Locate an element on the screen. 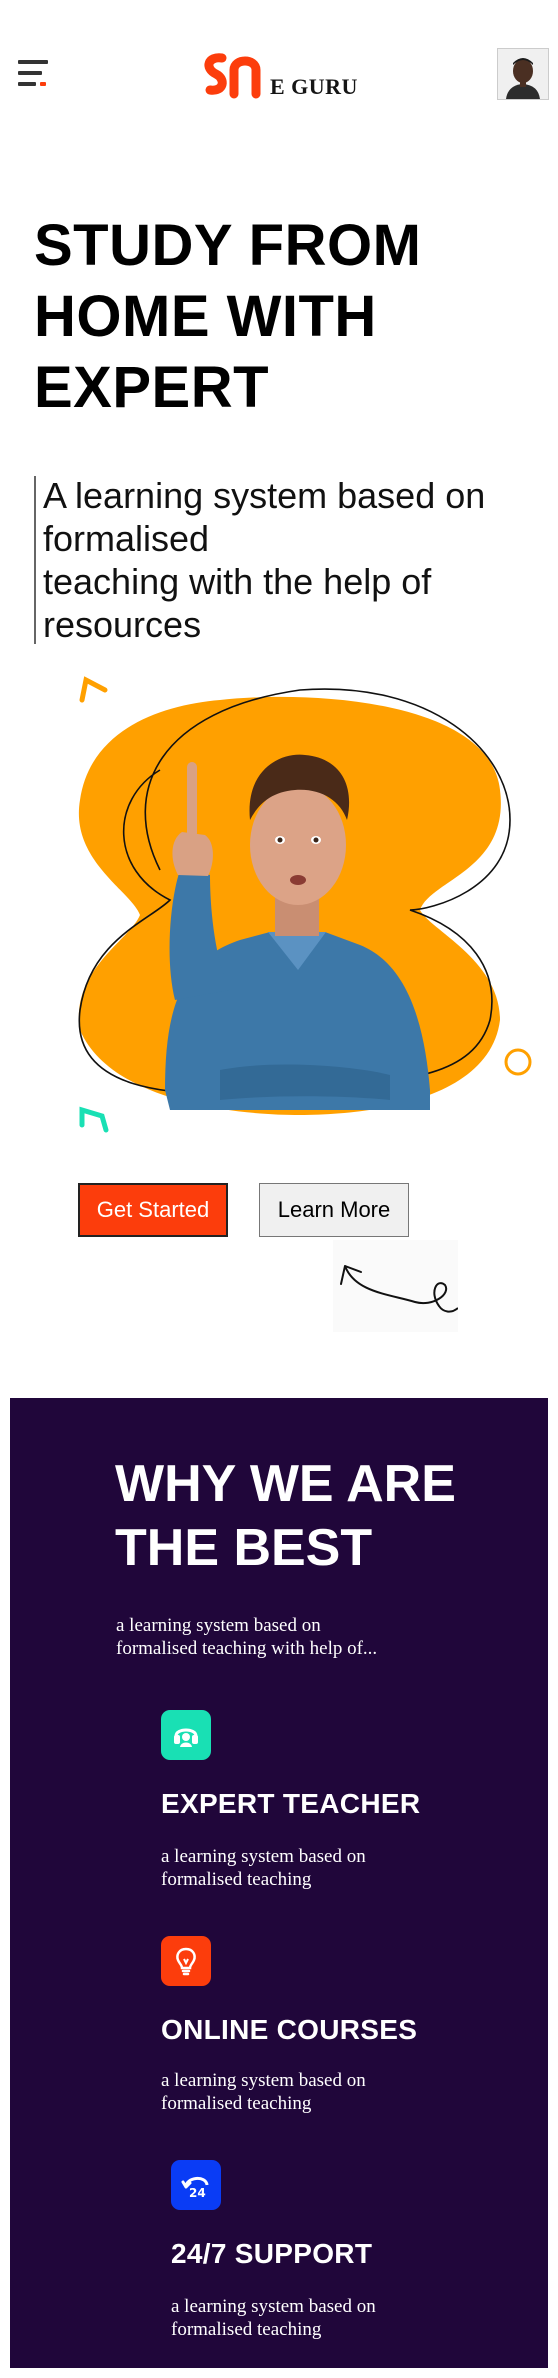  subtitle-divider is located at coordinates (35, 560).